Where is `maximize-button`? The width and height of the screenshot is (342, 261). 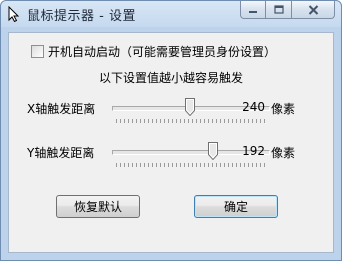
maximize-button is located at coordinates (279, 10).